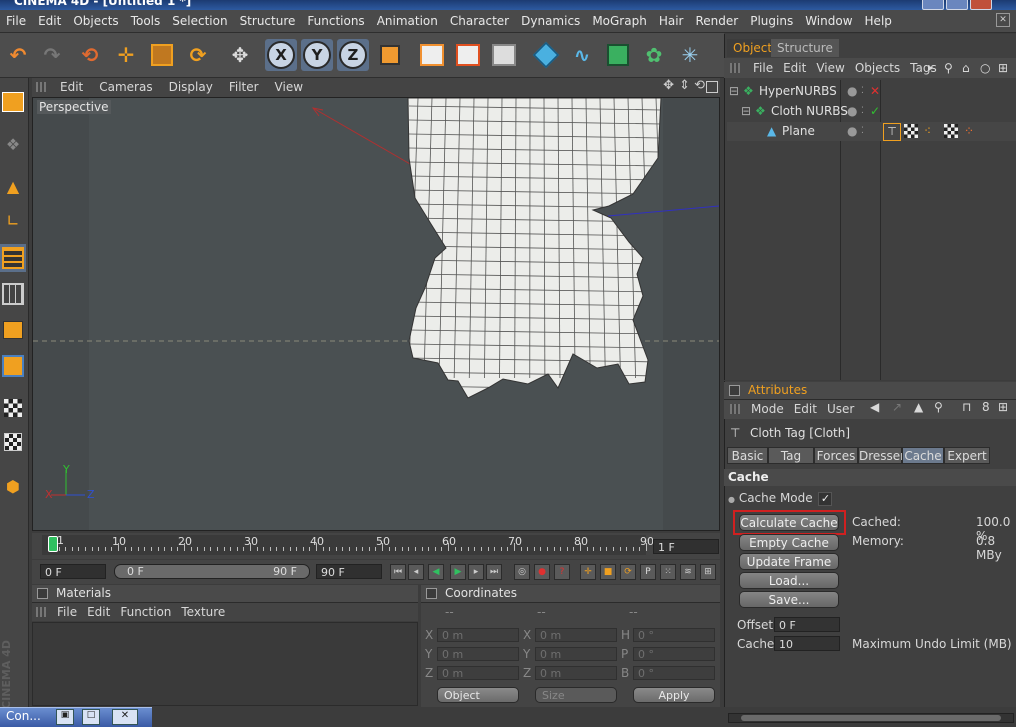 Image resolution: width=1016 pixels, height=727 pixels. What do you see at coordinates (798, 91) in the screenshot?
I see `object-name: HyperNURBS` at bounding box center [798, 91].